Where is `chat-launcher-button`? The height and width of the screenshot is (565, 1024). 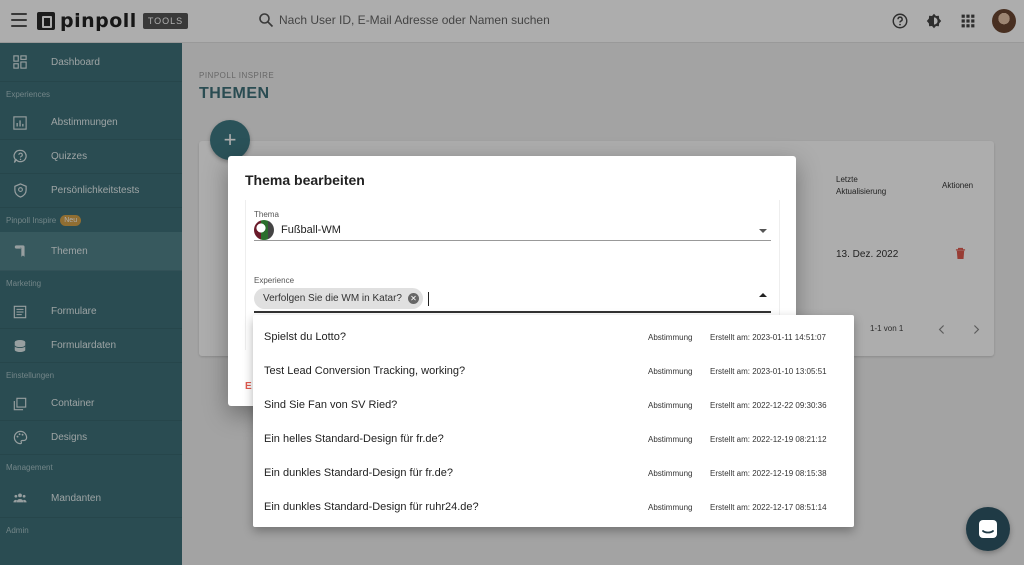
chat-launcher-button is located at coordinates (988, 529).